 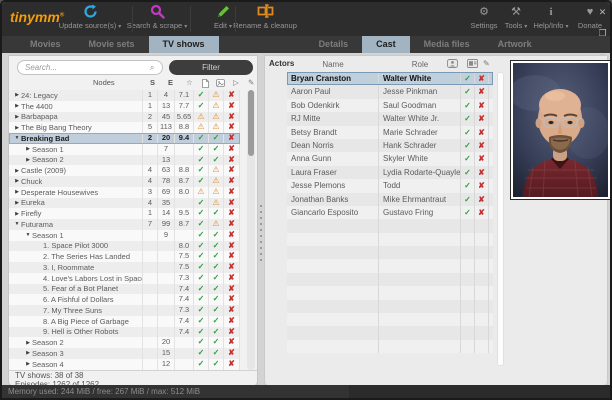 I want to click on tree-header-nodes: Nodes, so click(x=104, y=82).